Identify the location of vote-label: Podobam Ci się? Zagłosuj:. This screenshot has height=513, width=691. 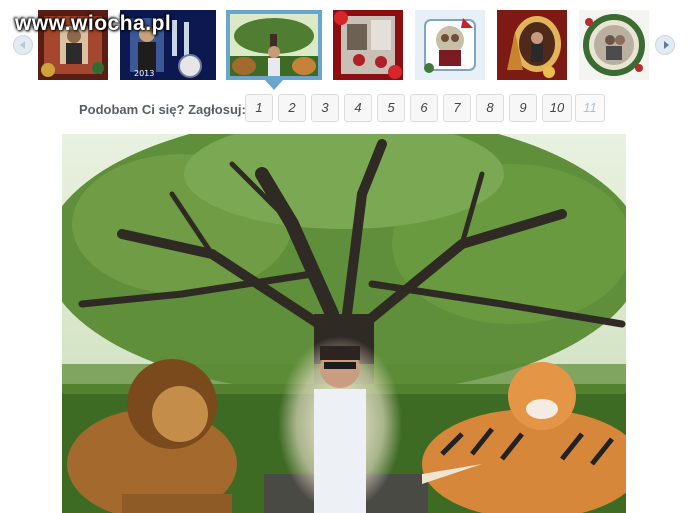
(162, 109).